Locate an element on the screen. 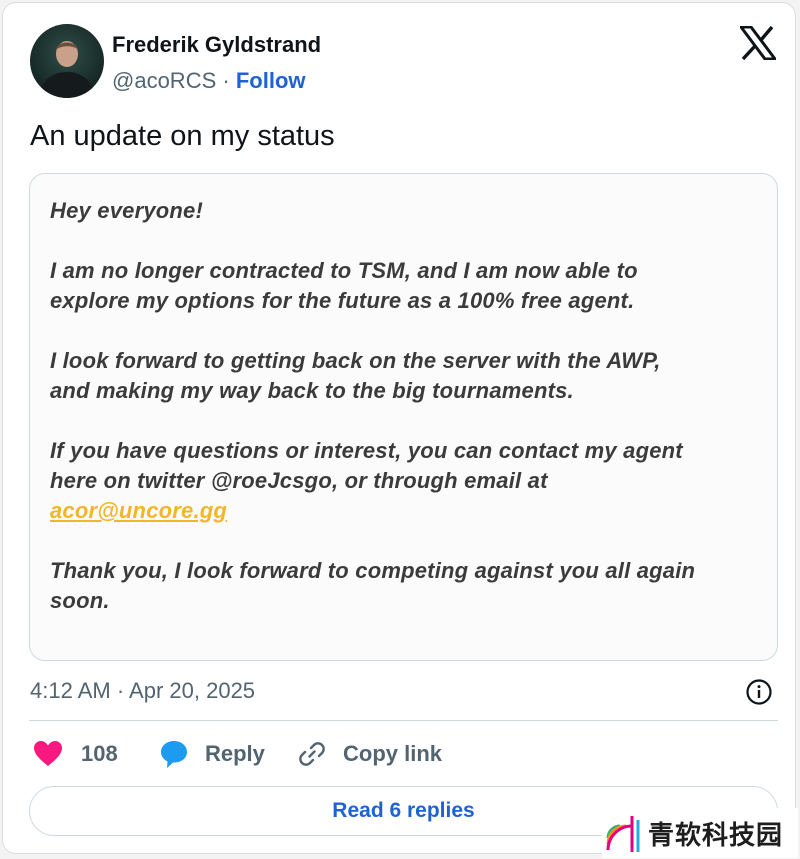 This screenshot has height=859, width=800. like-button: 108 is located at coordinates (75, 754).